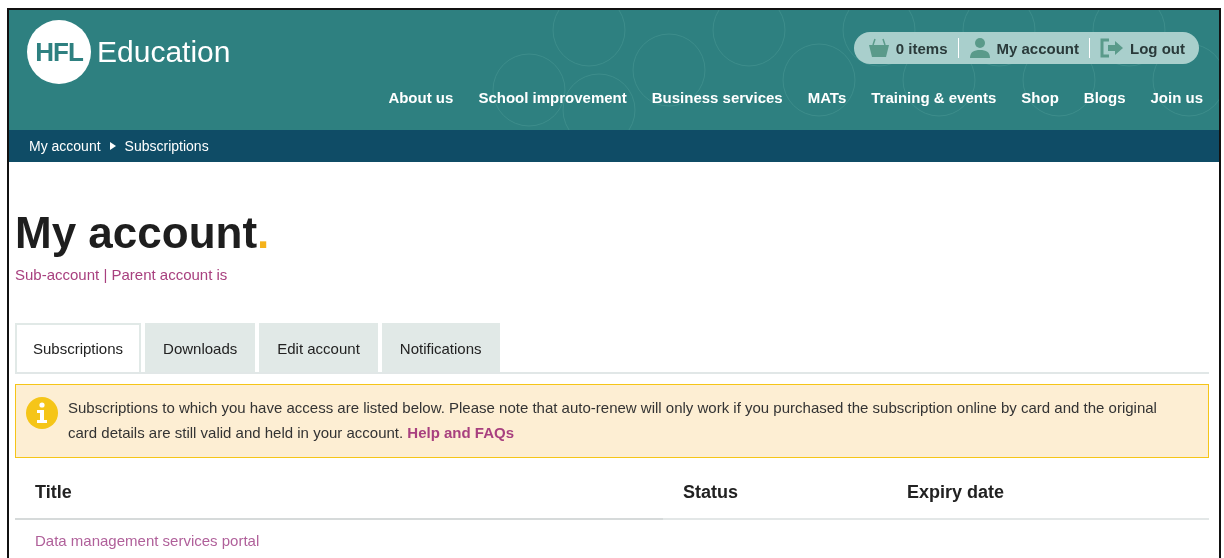 This screenshot has height=558, width=1224. What do you see at coordinates (552, 97) in the screenshot?
I see `nav-link: School improvement` at bounding box center [552, 97].